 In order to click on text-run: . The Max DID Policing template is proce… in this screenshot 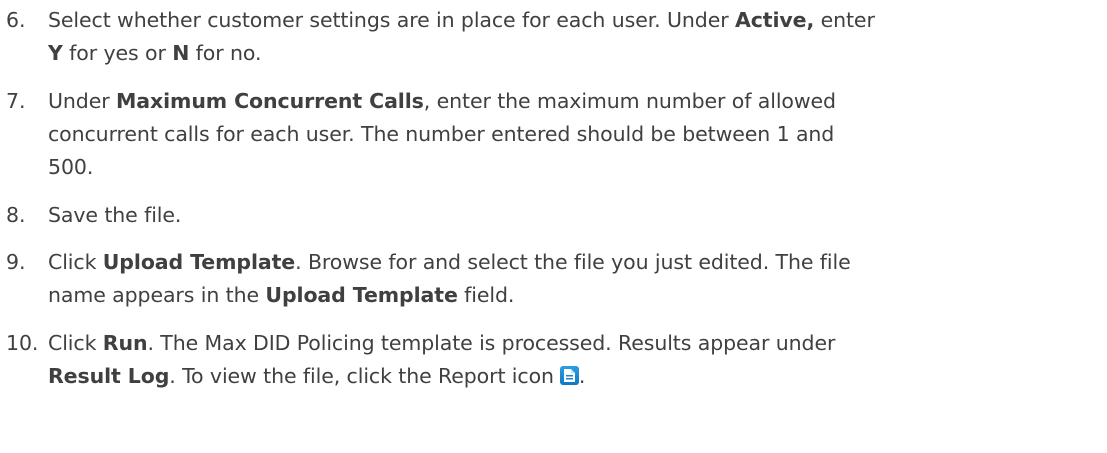, I will do `click(491, 343)`.